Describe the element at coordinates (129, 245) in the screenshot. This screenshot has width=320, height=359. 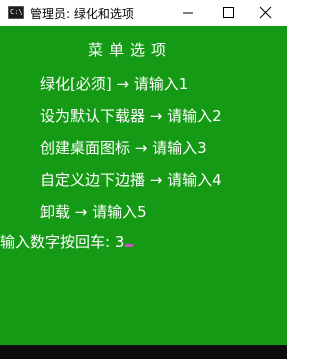
I see `text-cursor` at that location.